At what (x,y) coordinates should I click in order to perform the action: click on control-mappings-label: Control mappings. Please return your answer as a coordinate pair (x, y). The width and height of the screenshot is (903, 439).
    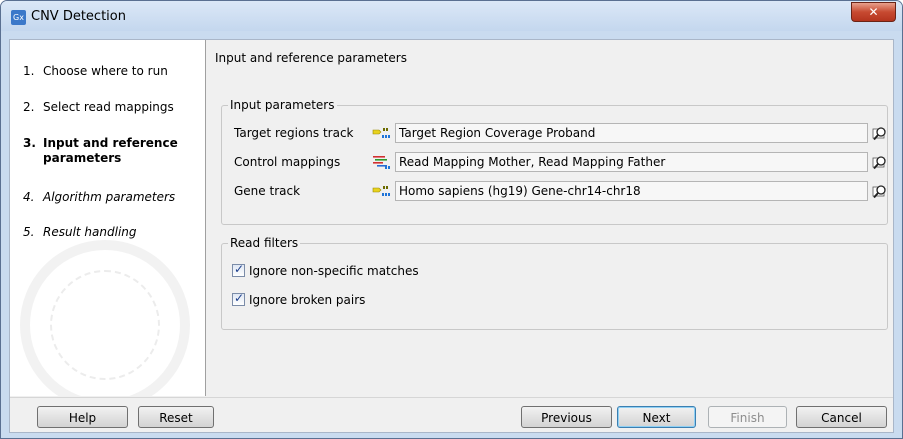
    Looking at the image, I should click on (287, 162).